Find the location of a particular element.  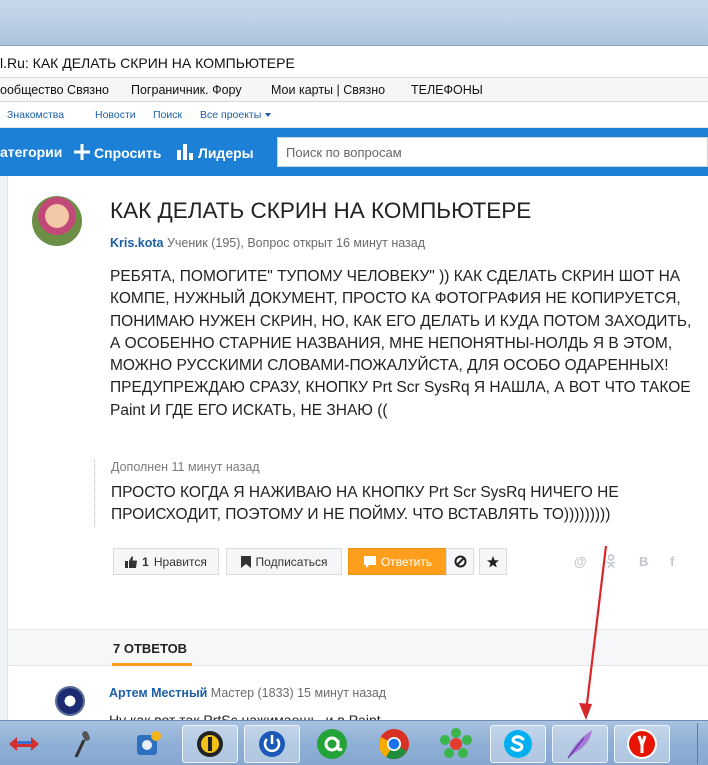

report-button is located at coordinates (460, 561).